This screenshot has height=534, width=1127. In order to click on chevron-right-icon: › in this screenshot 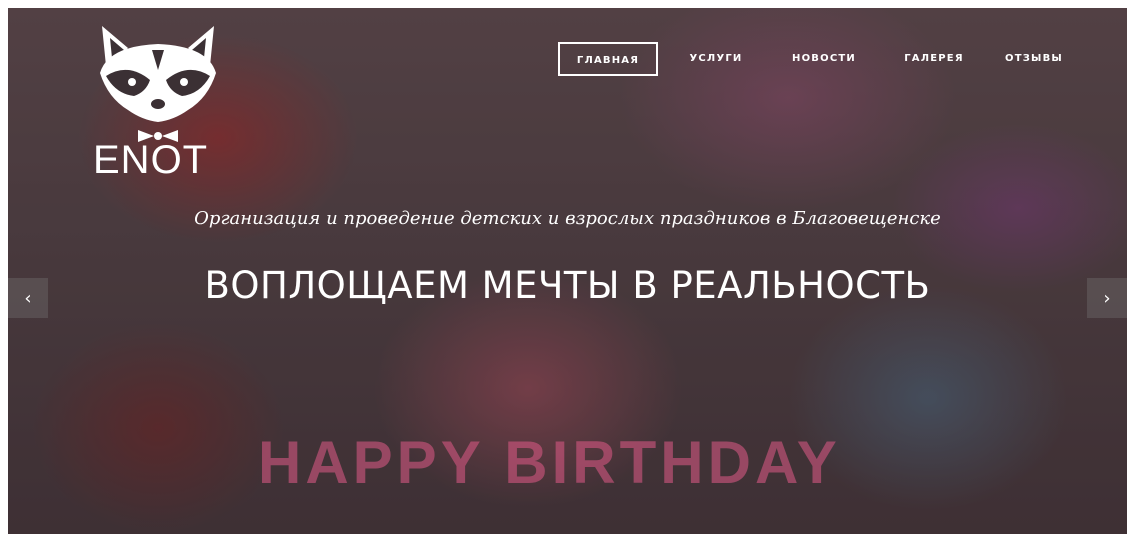, I will do `click(1107, 298)`.